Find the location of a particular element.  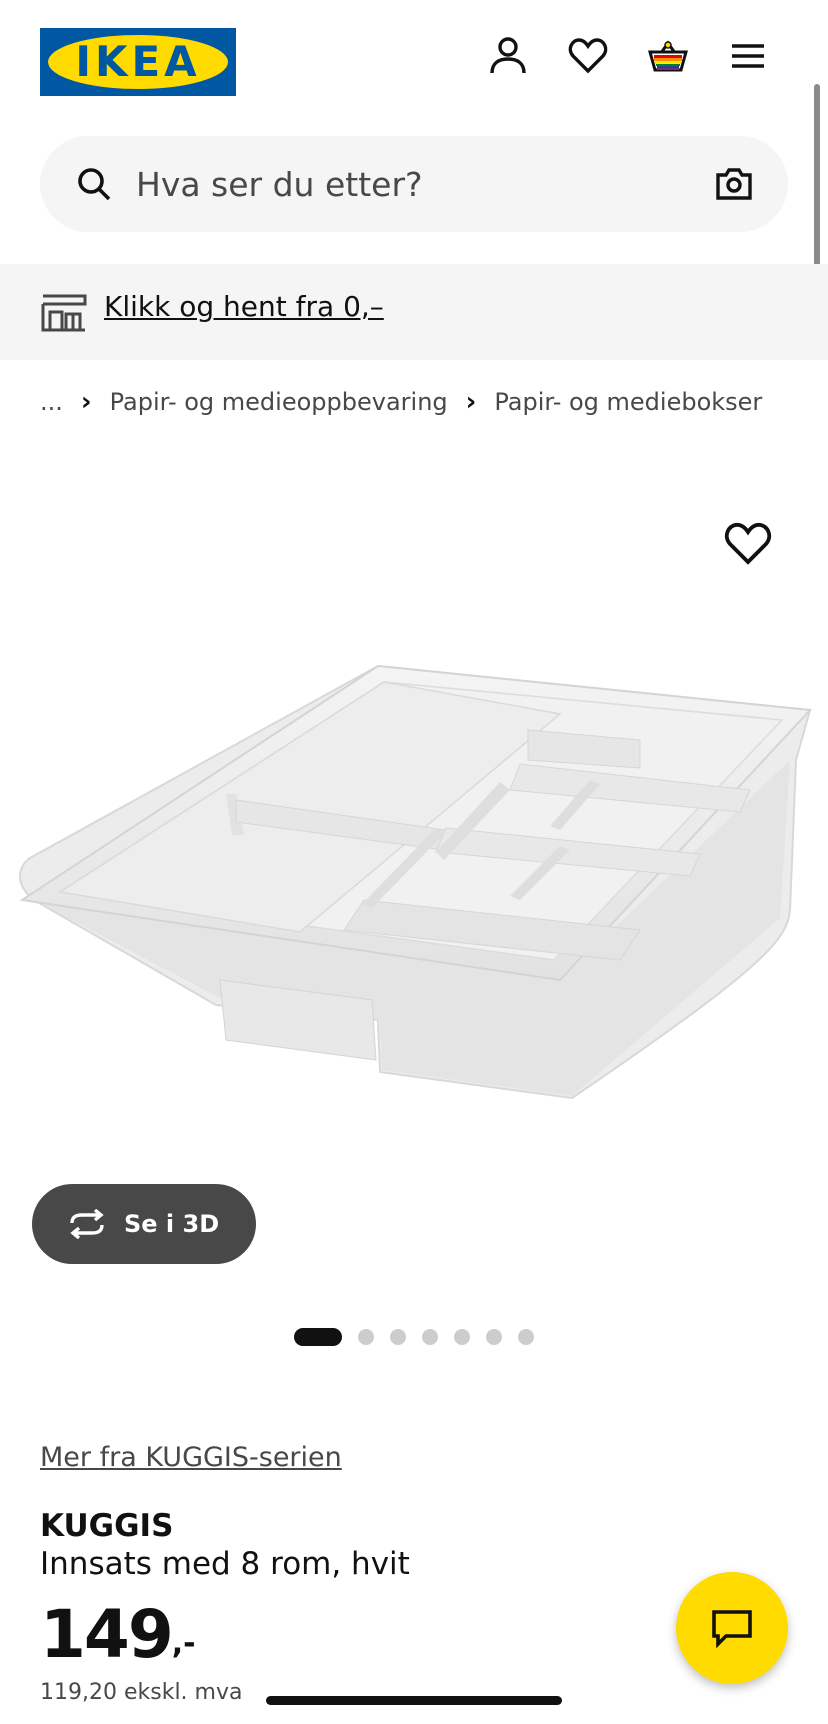

add-to-favourites-button is located at coordinates (748, 546).